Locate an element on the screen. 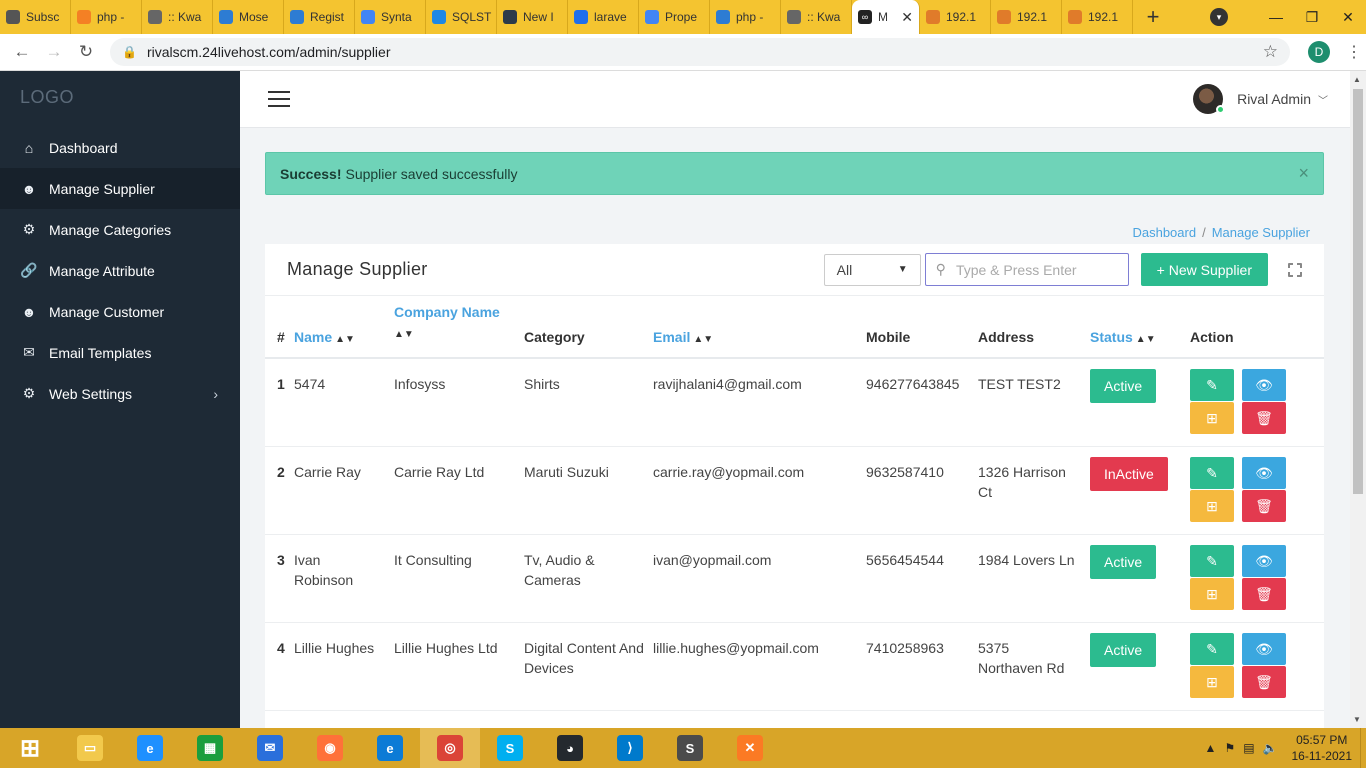  taskbar-app: ▦ is located at coordinates (210, 748).